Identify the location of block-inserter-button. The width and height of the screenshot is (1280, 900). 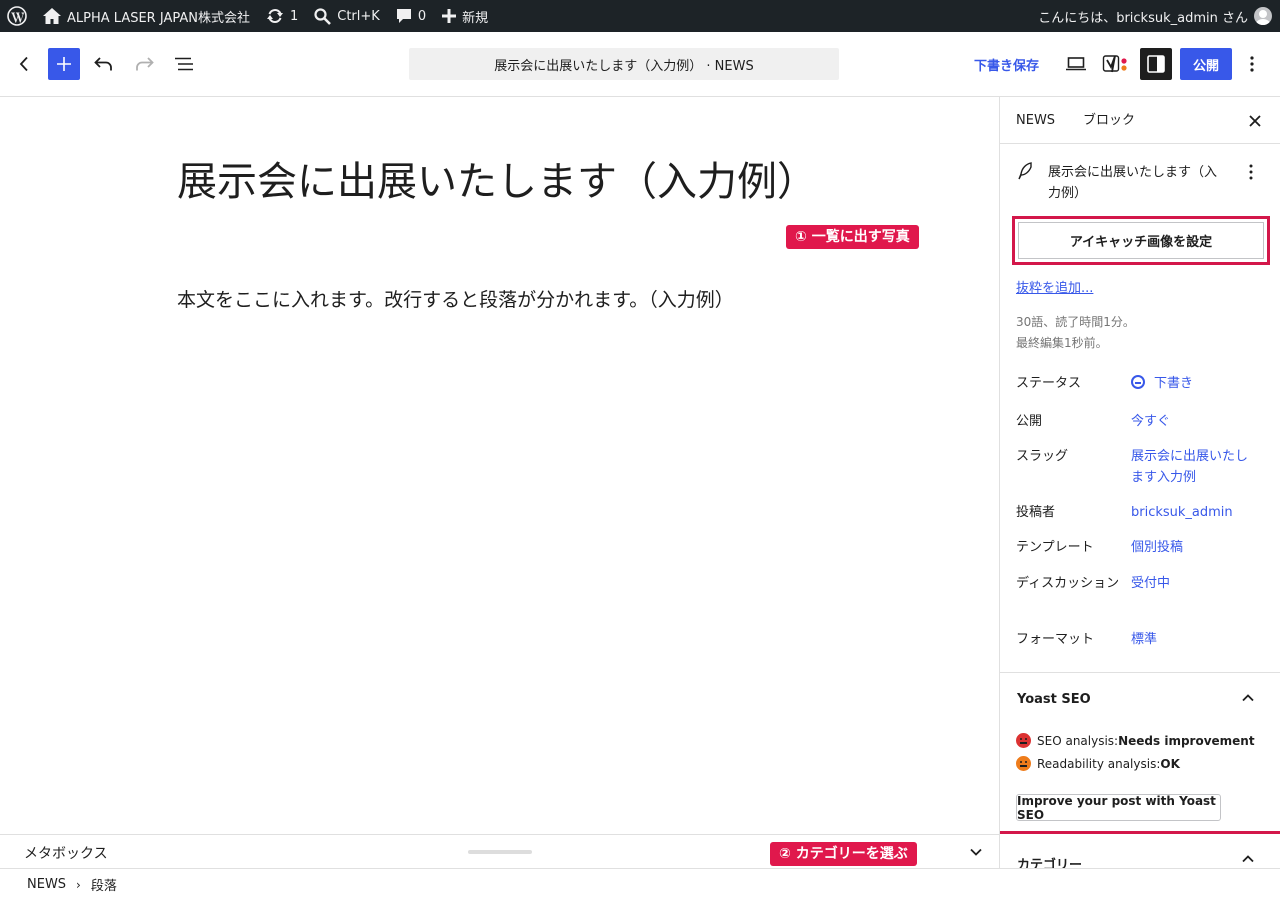
(64, 64).